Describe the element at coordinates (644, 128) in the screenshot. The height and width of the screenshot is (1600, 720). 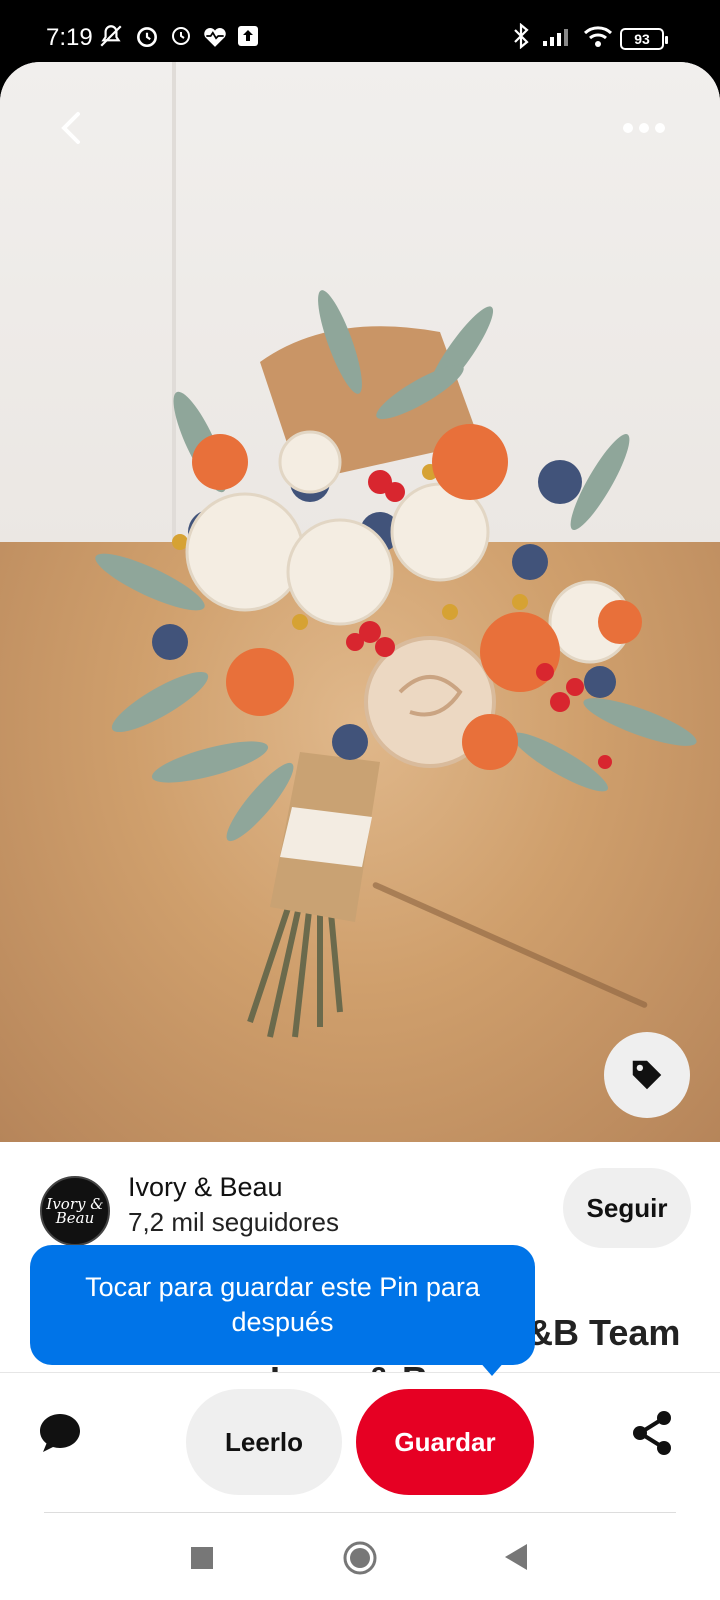
I see `more-options-icon` at that location.